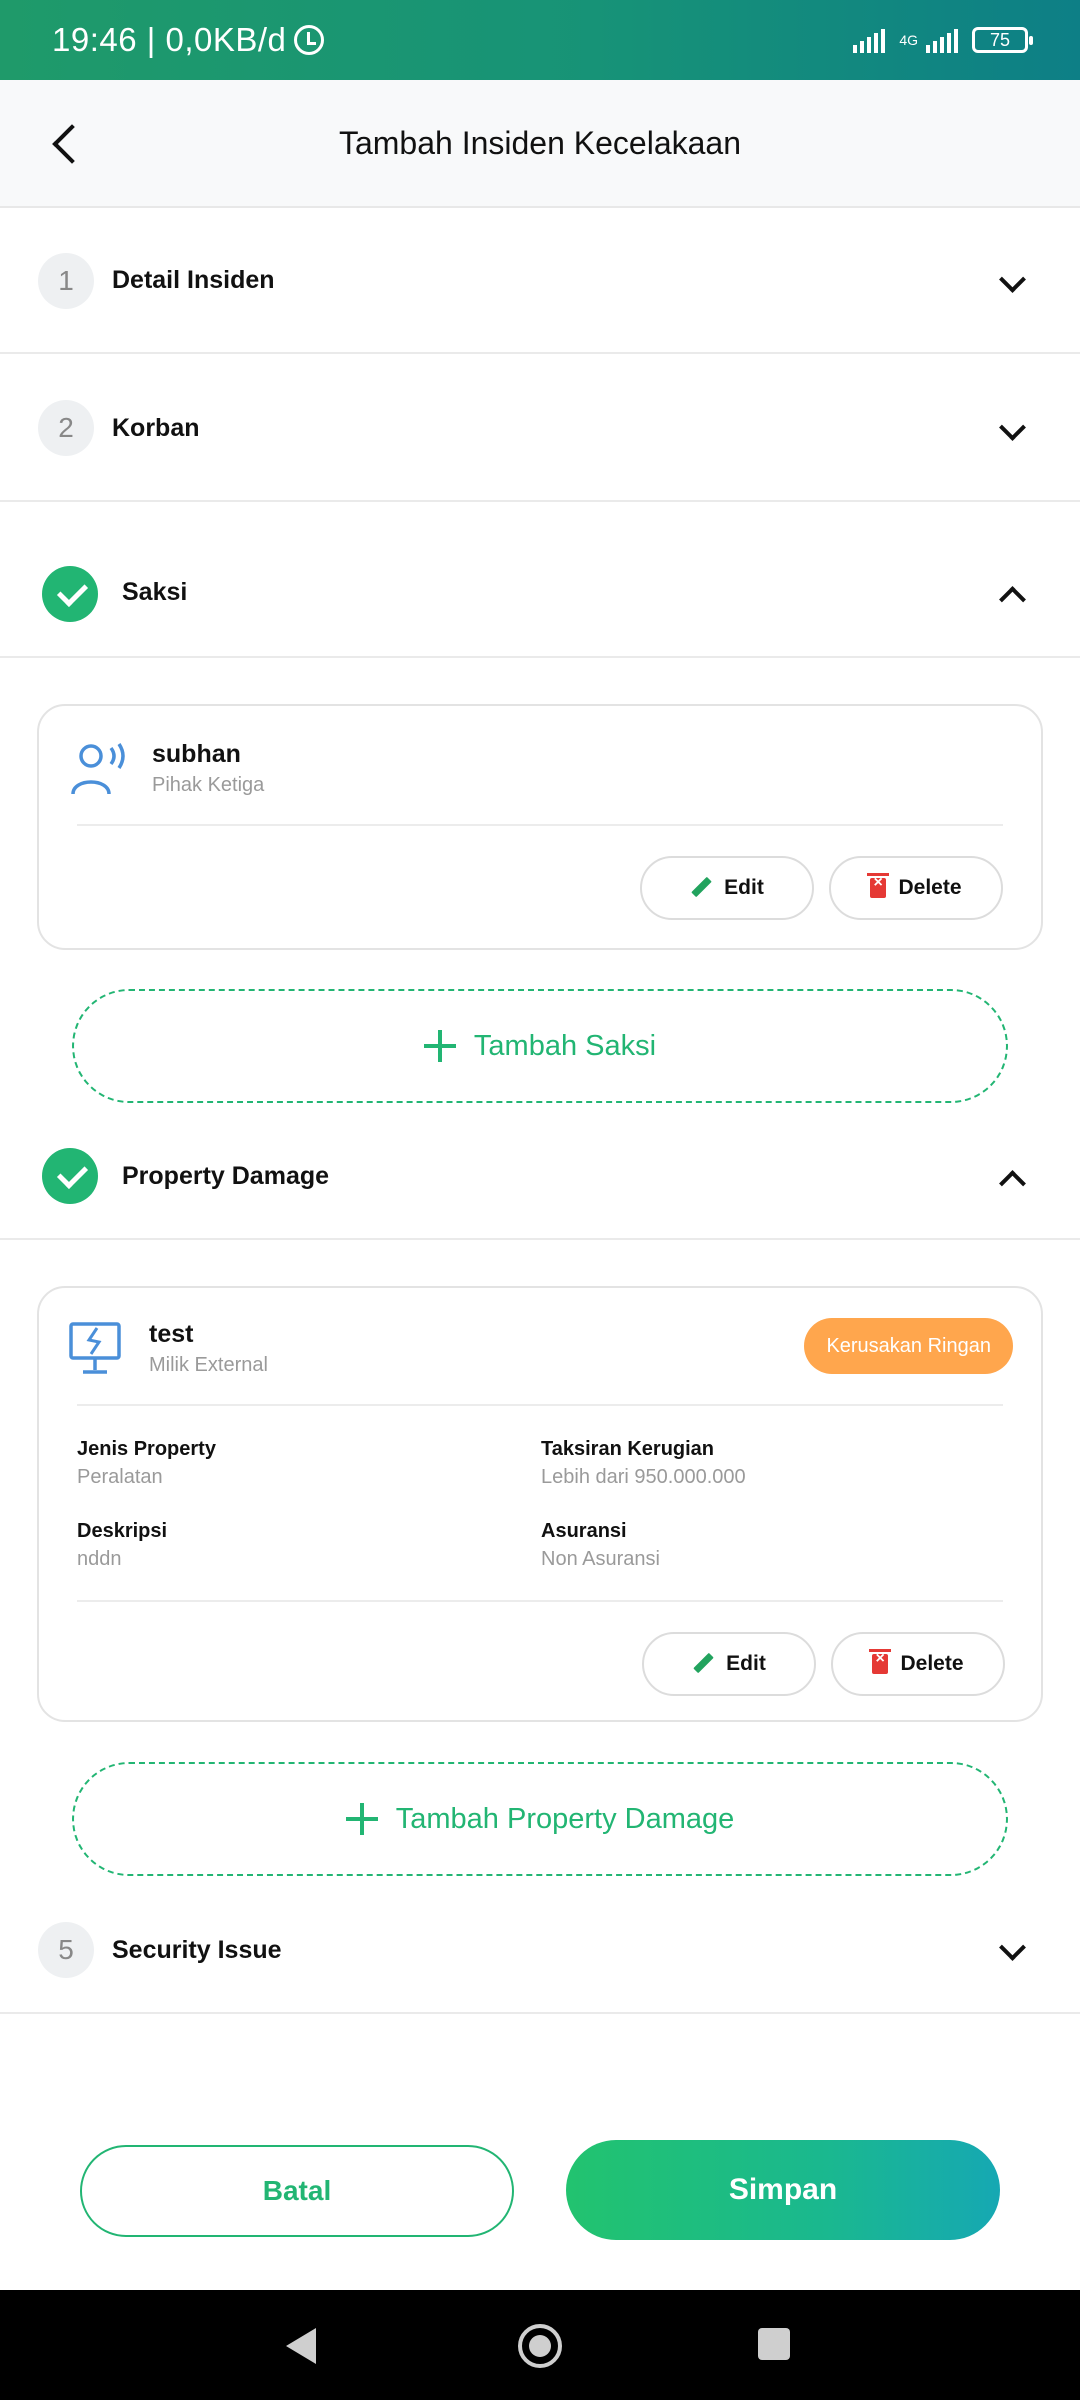 The width and height of the screenshot is (1080, 2400). I want to click on add-property-label: Tambah Property Damage, so click(565, 1818).